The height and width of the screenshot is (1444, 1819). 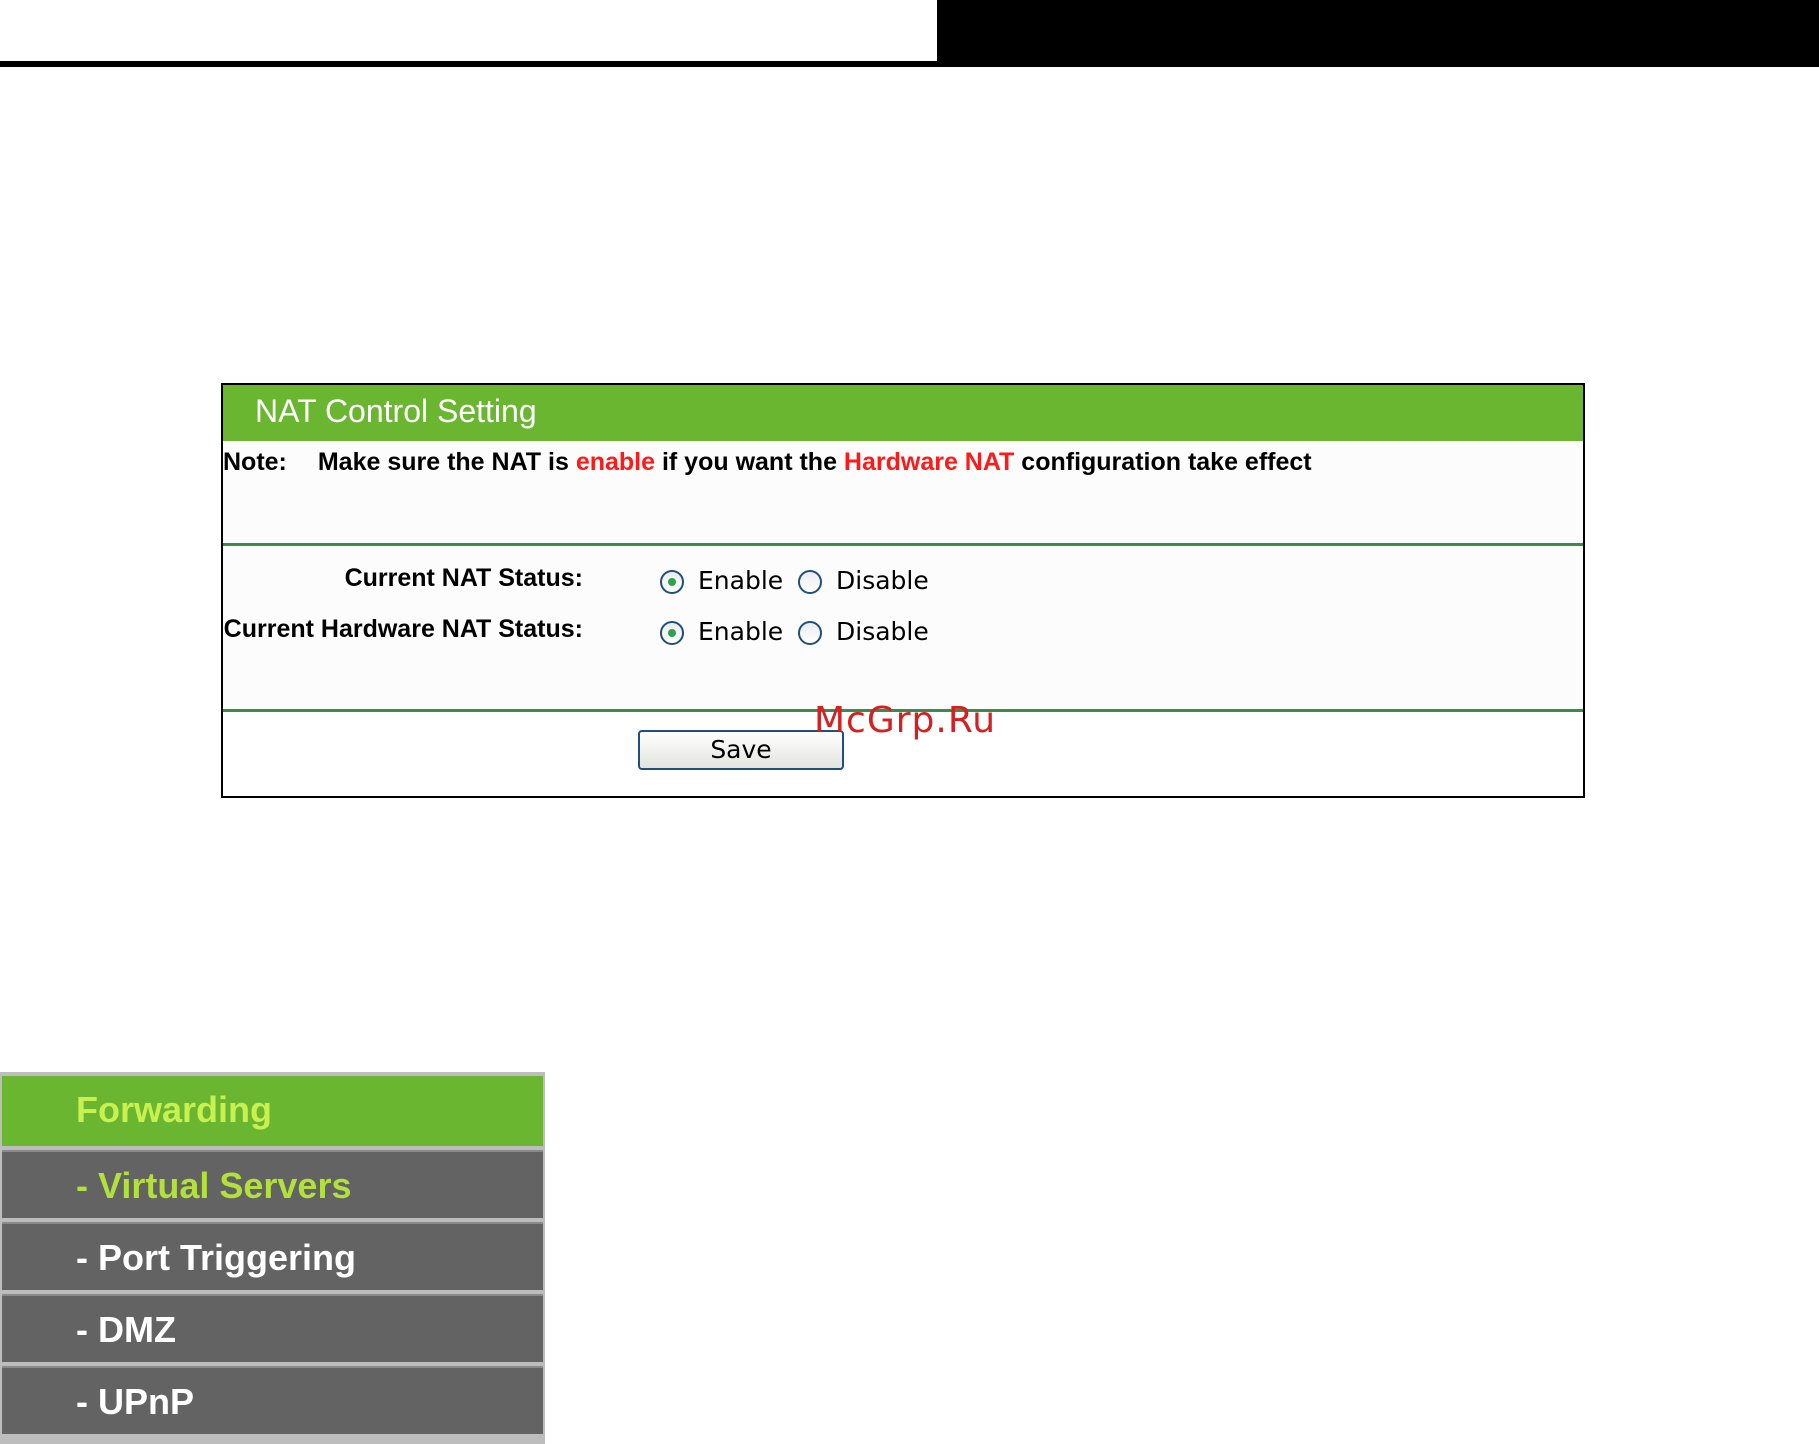 I want to click on nat-disable-label: Disable, so click(x=882, y=580).